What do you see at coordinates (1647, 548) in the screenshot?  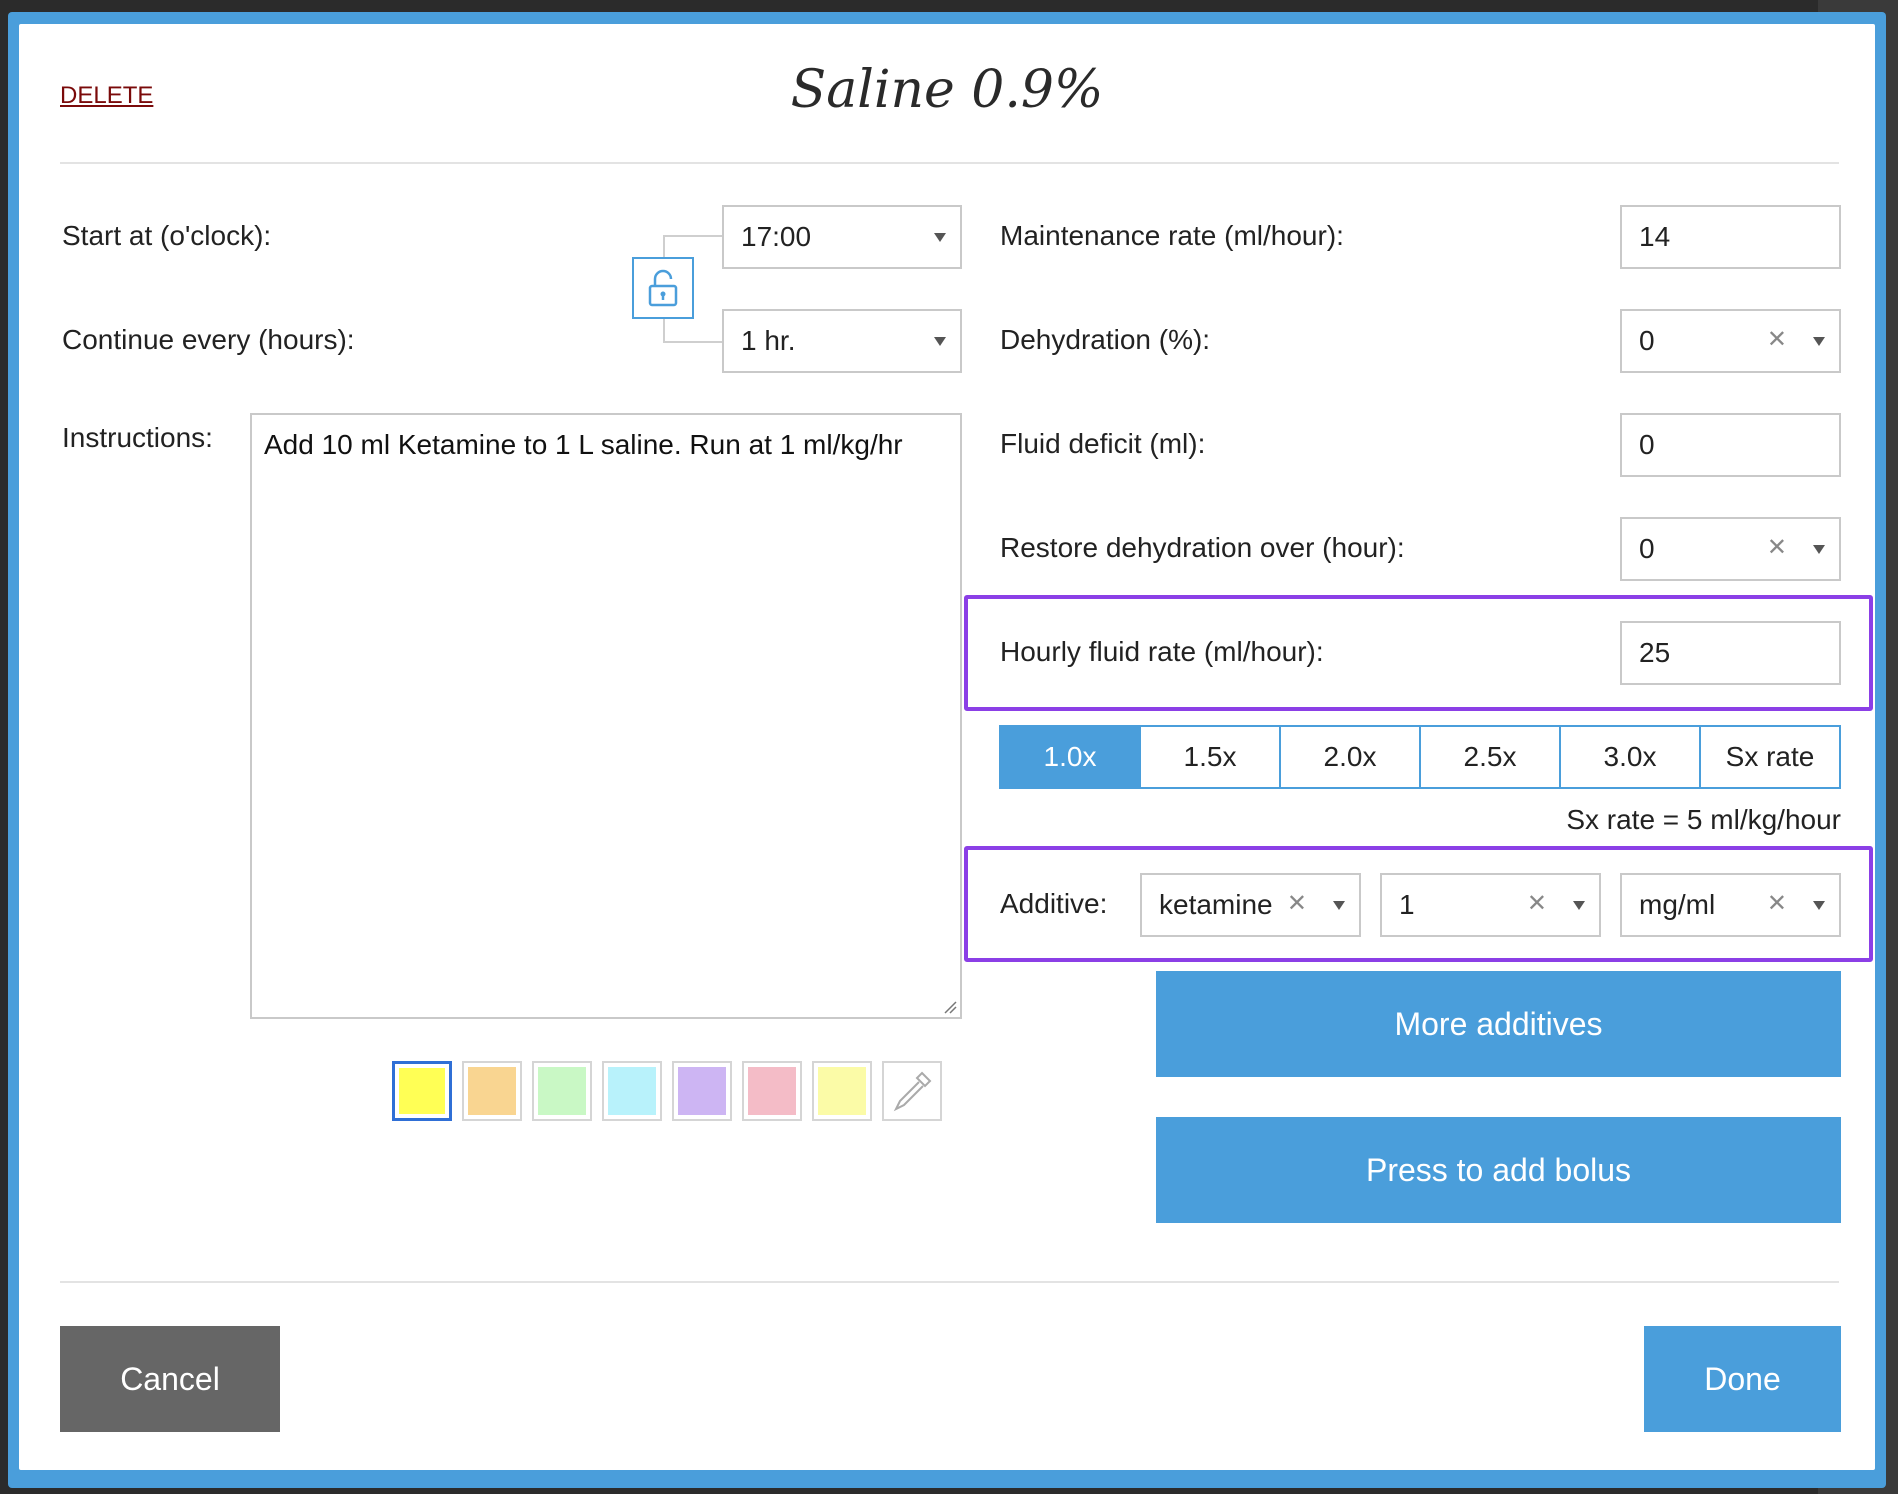 I see `restore-dehydration-value: 0` at bounding box center [1647, 548].